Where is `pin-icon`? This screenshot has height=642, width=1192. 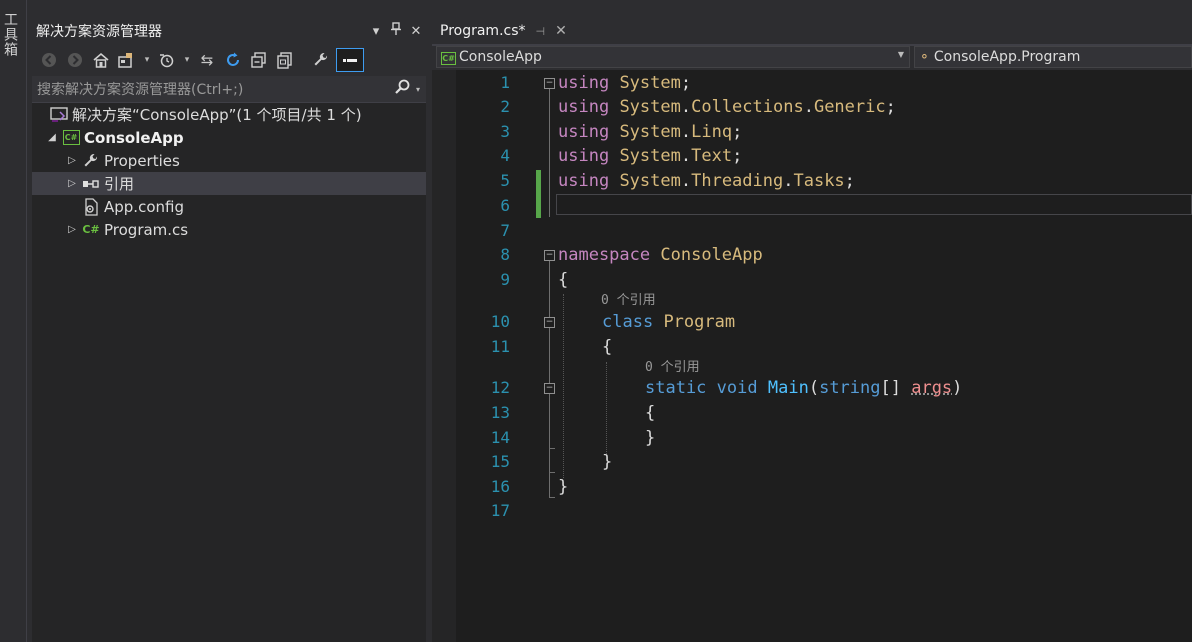 pin-icon is located at coordinates (396, 31).